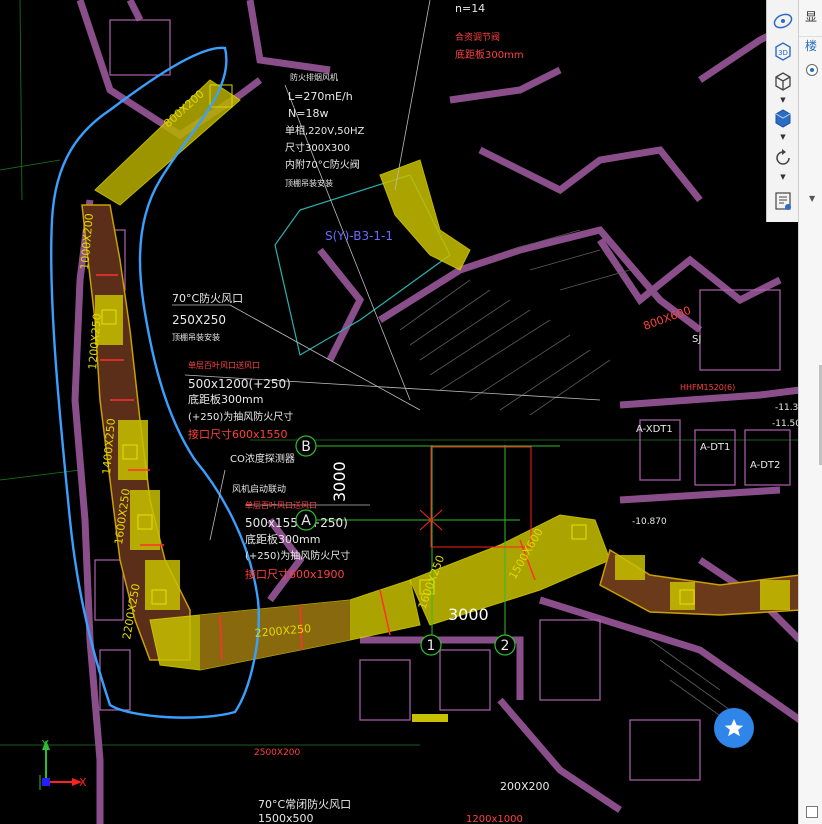 This screenshot has width=822, height=824. Describe the element at coordinates (430, 718) in the screenshot. I see `small-yellow-grille` at that location.